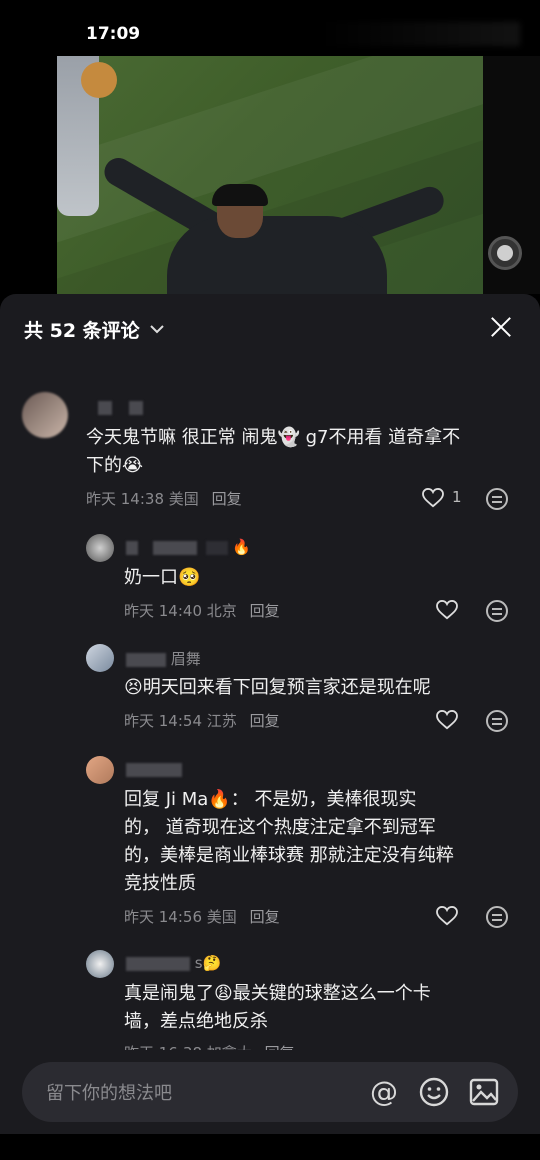  What do you see at coordinates (501, 327) in the screenshot?
I see `close-icon` at bounding box center [501, 327].